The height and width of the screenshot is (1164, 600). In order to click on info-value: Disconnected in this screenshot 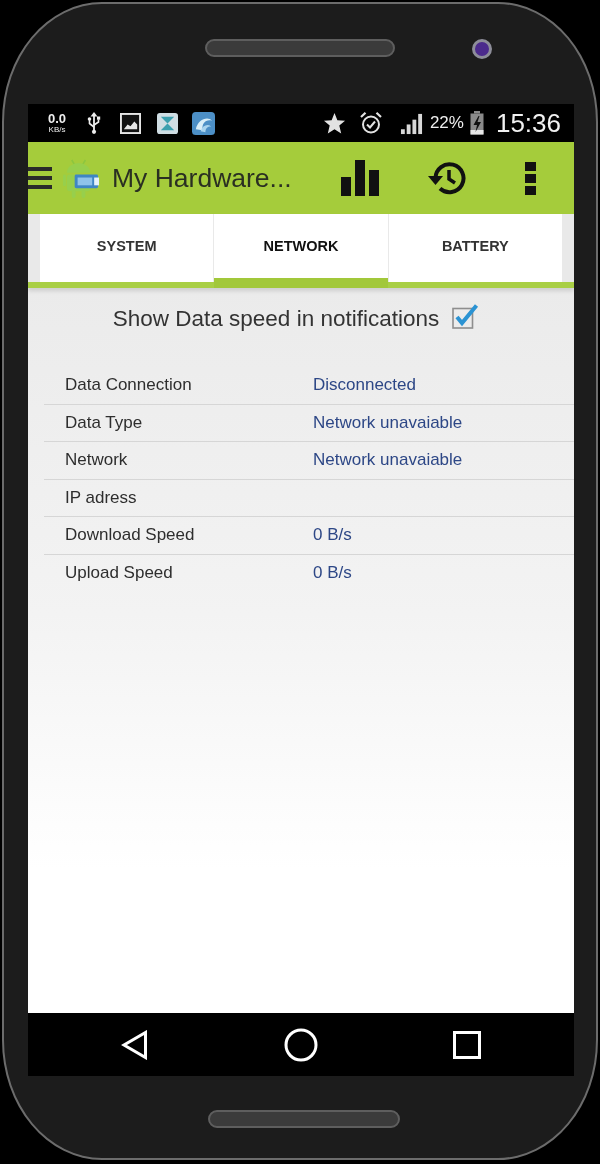, I will do `click(364, 384)`.